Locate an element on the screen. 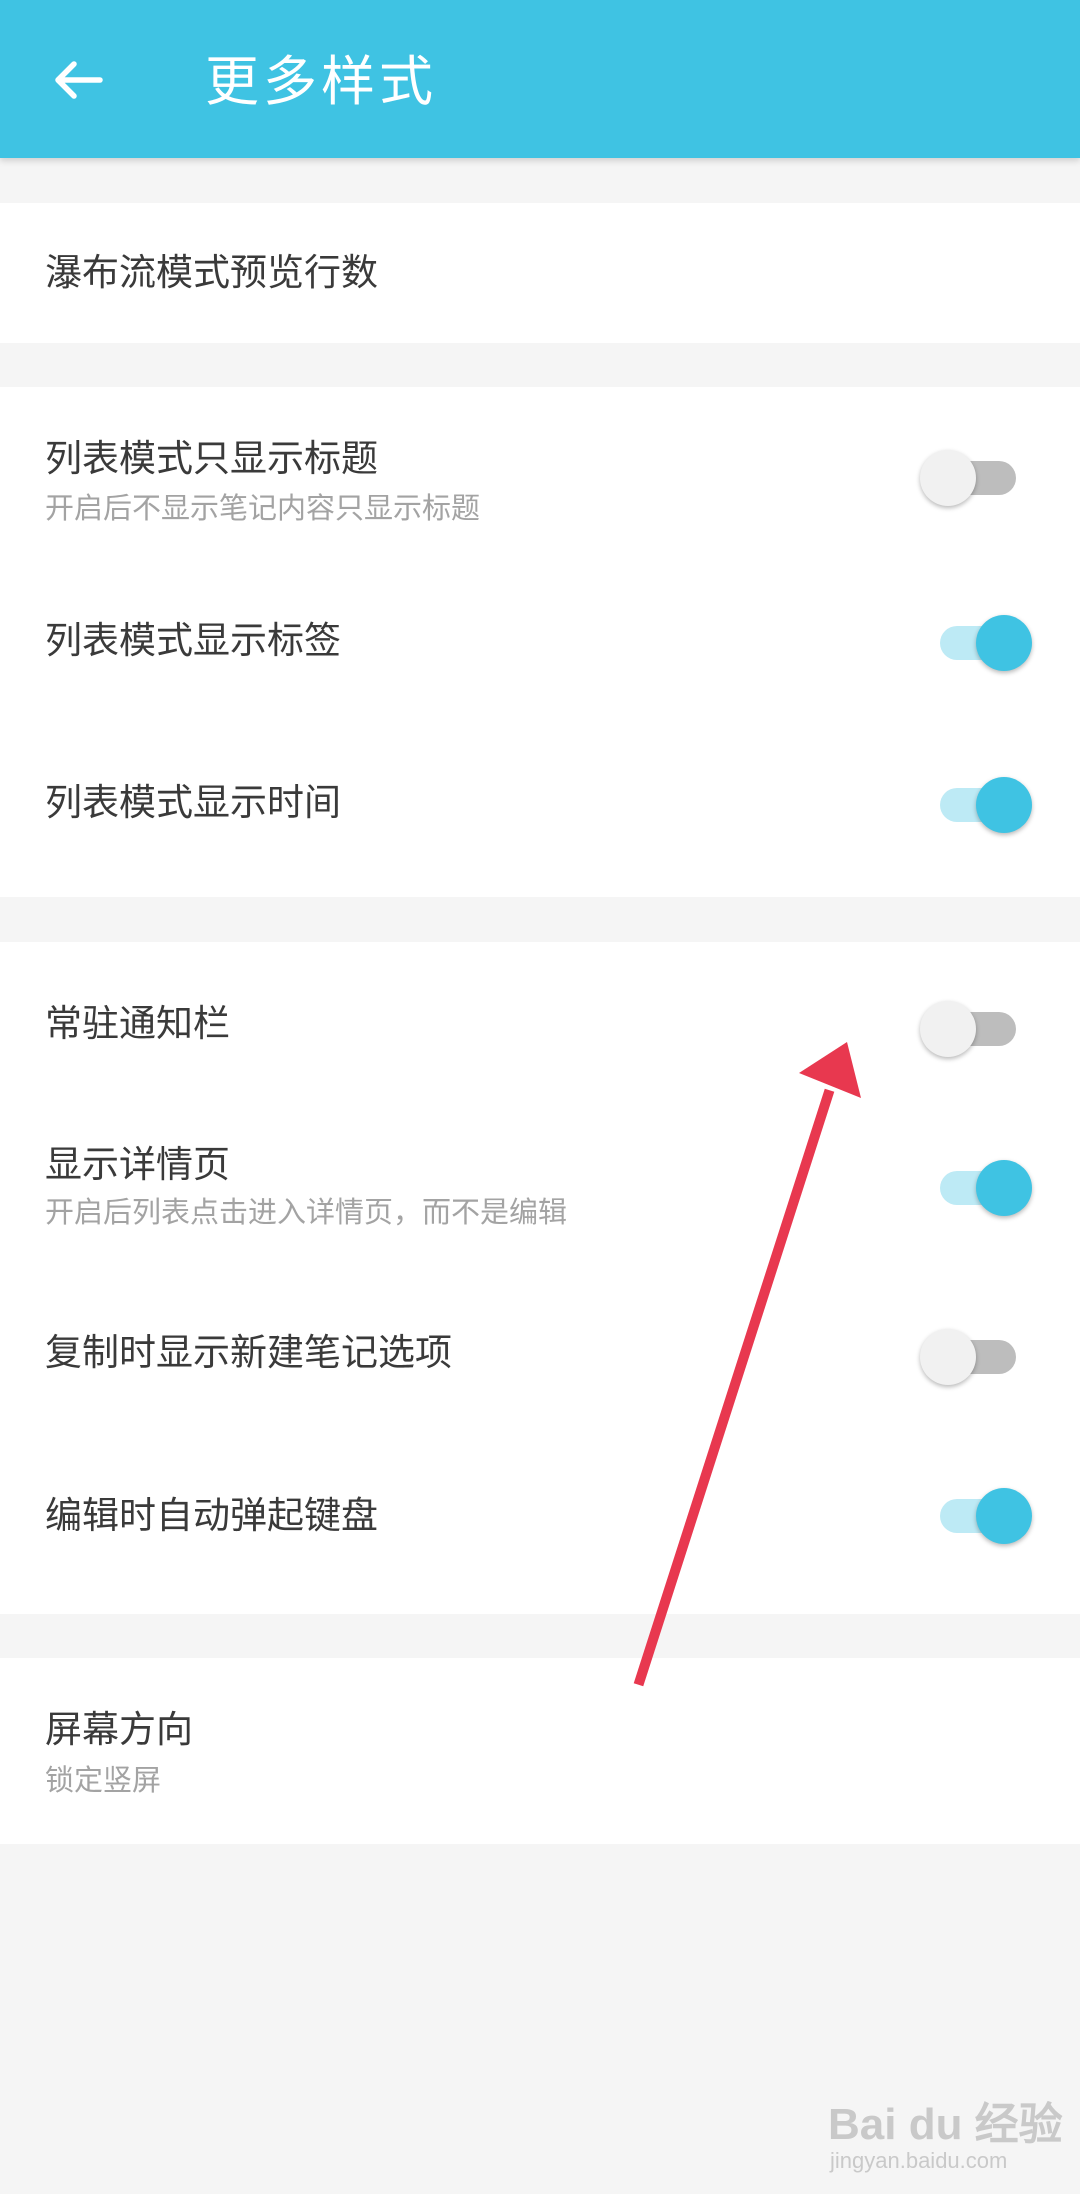  watermark-url: jingyan.baidu.com is located at coordinates (919, 2160).